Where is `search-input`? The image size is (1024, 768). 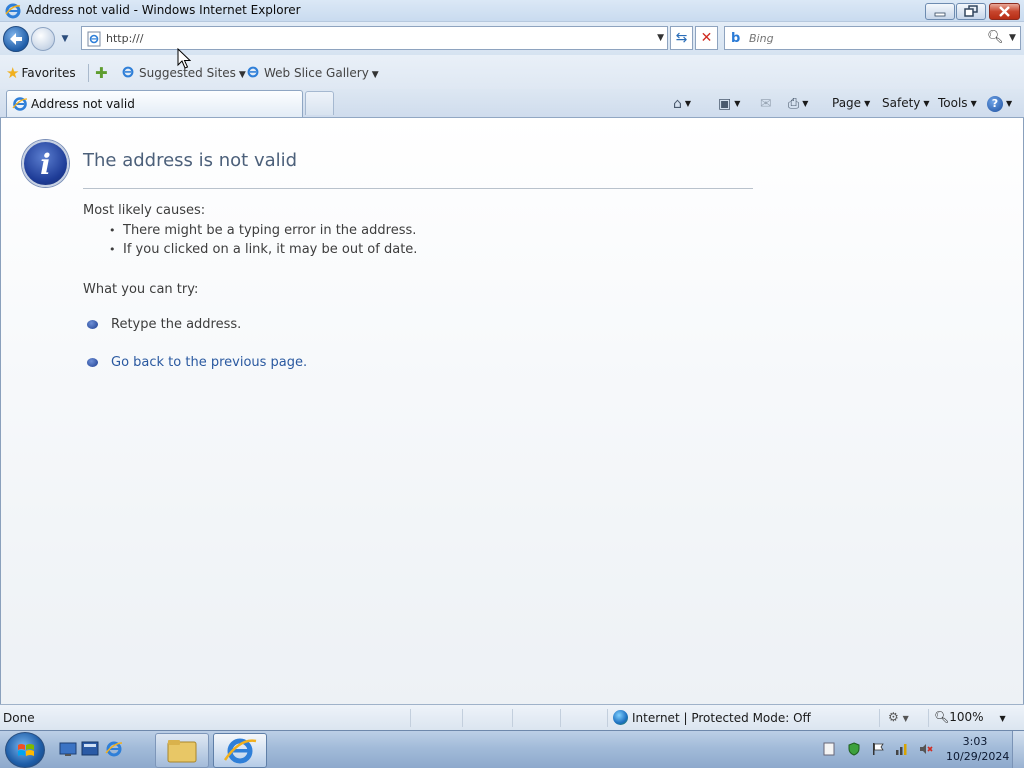 search-input is located at coordinates (864, 38).